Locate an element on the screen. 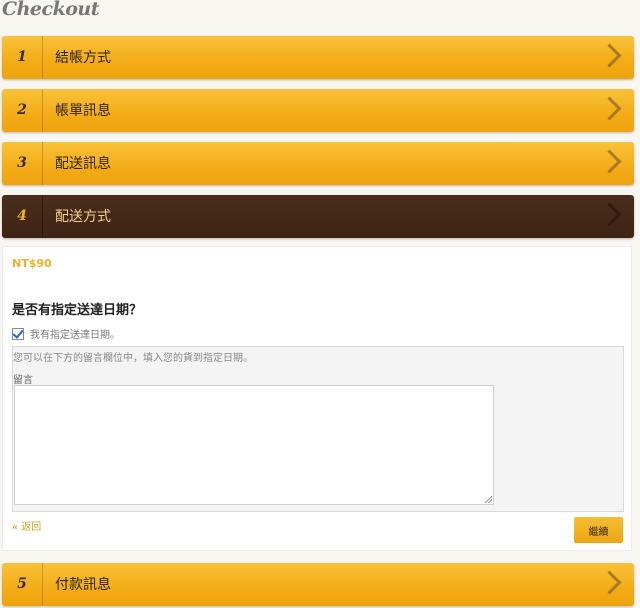 Image resolution: width=640 pixels, height=608 pixels. delivery-date-checkbox-label: 我有指定送達日期。 is located at coordinates (75, 335).